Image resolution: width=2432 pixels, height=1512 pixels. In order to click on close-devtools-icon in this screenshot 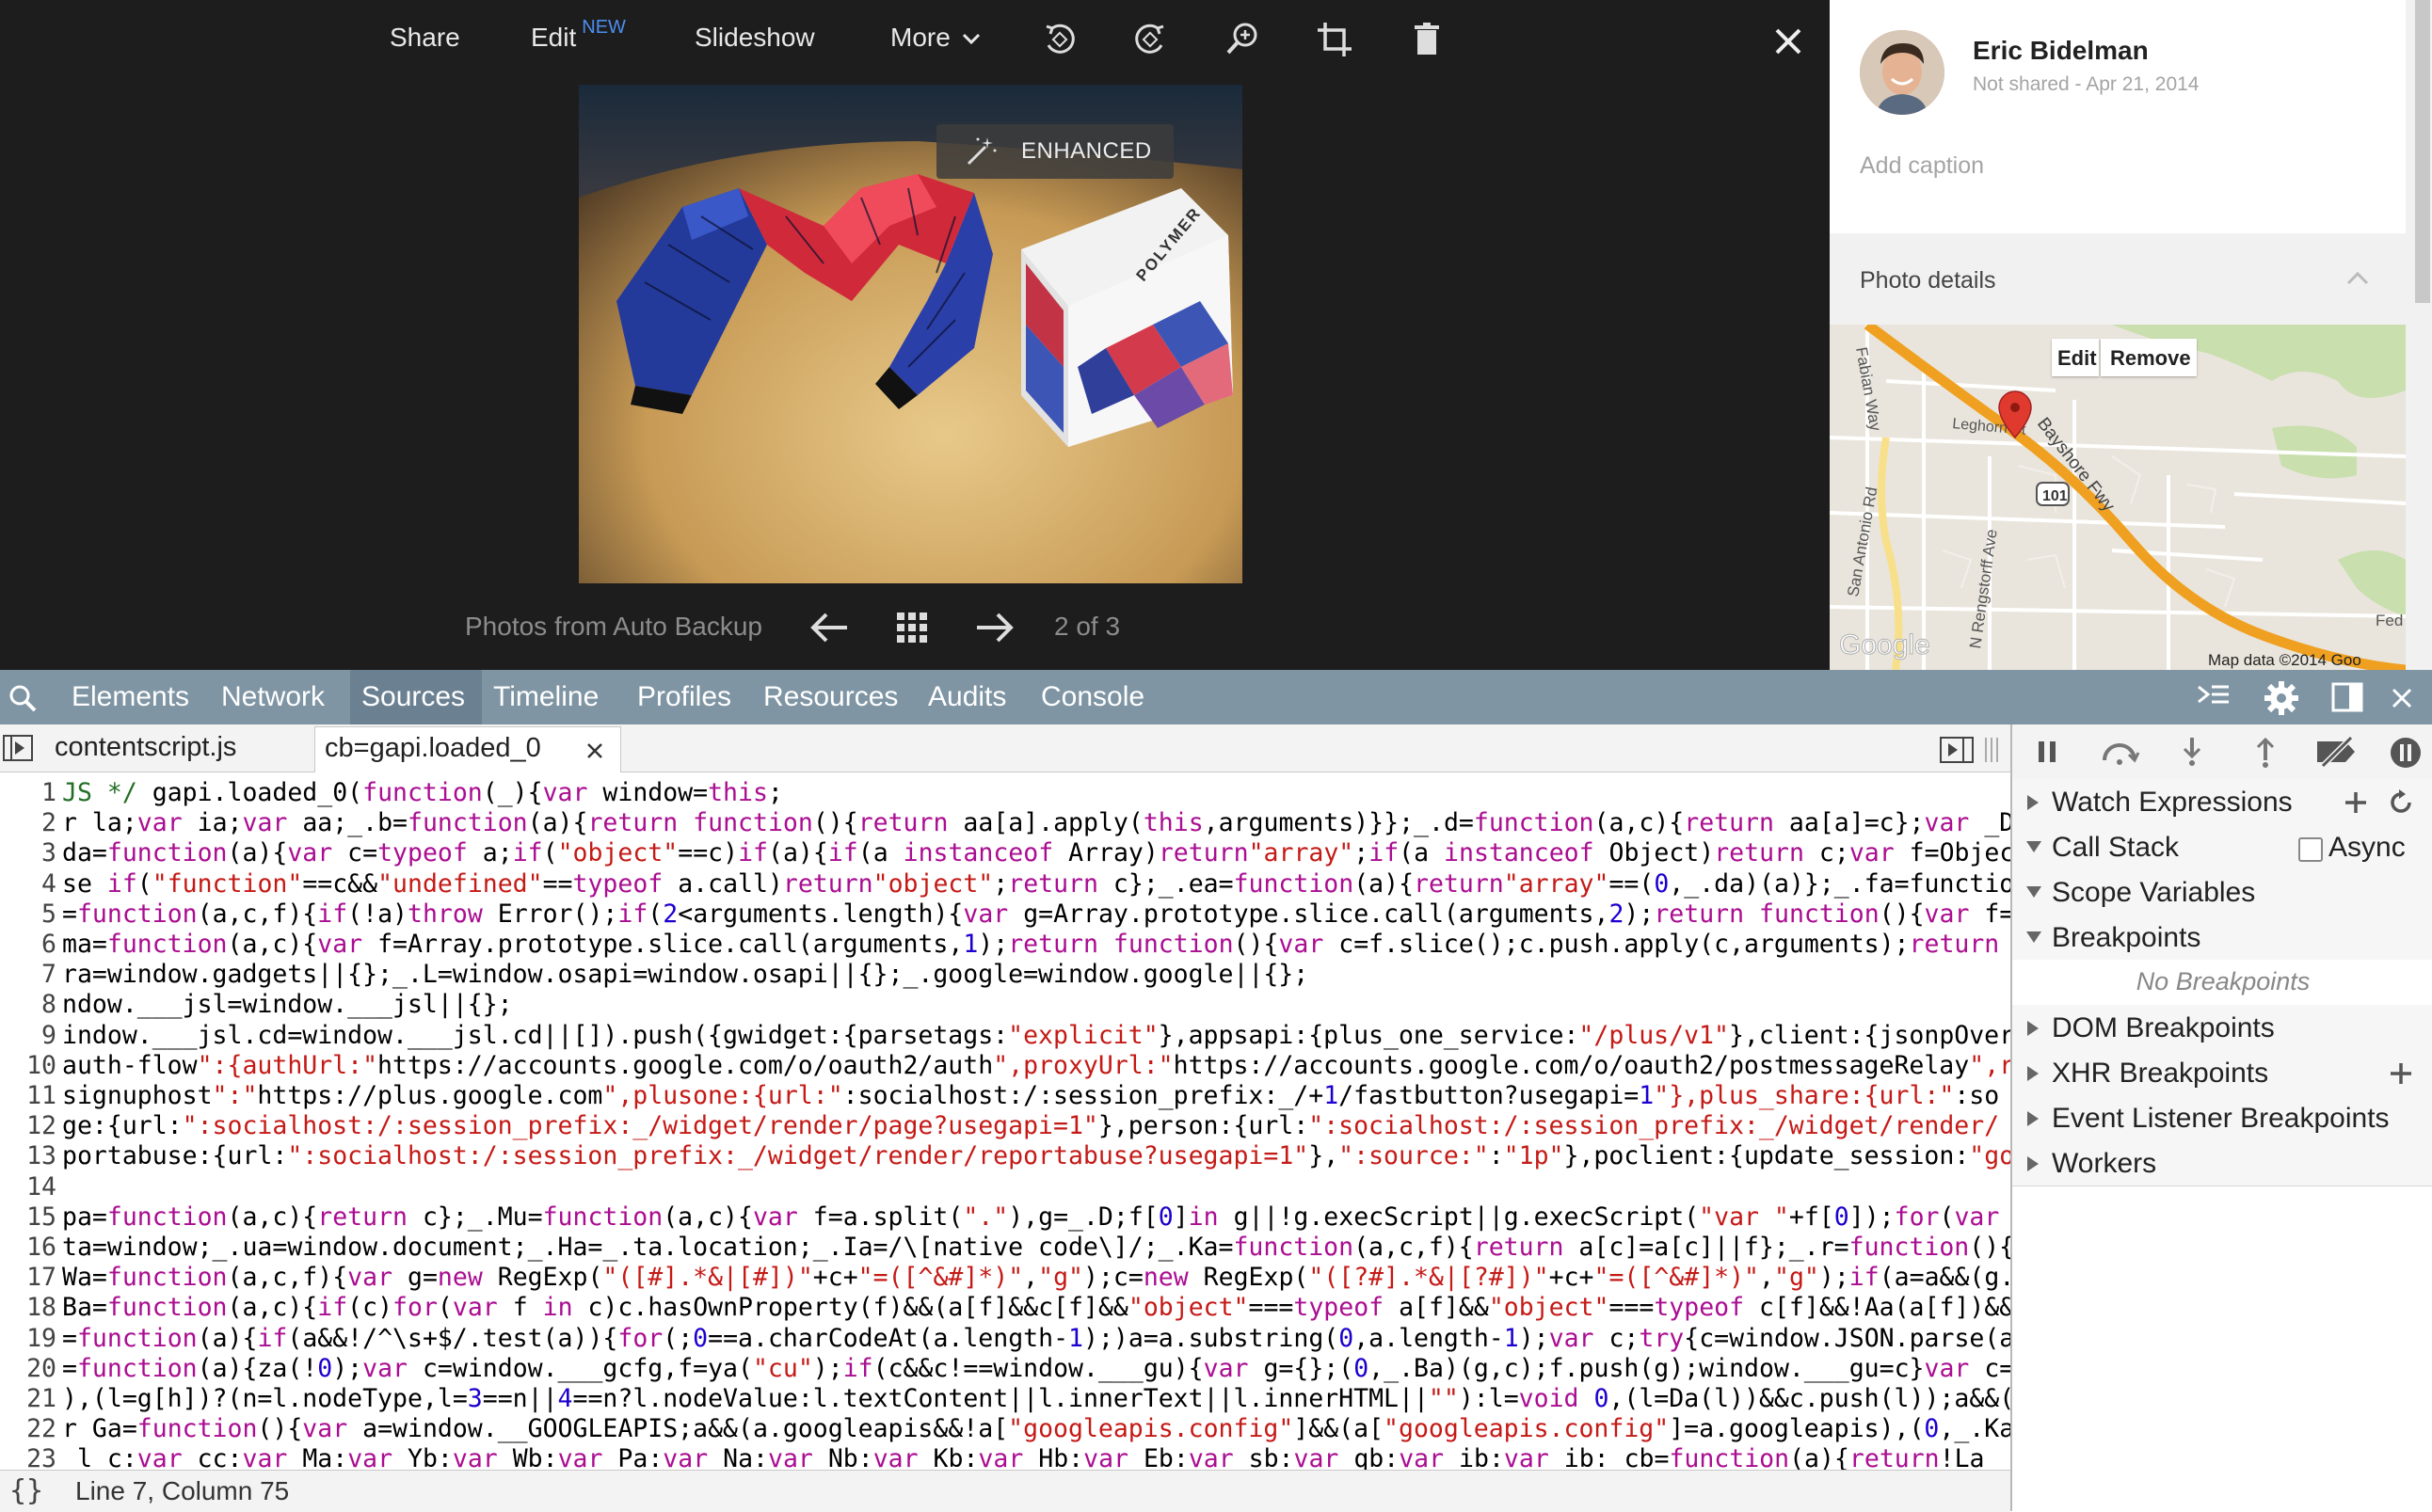, I will do `click(2402, 698)`.